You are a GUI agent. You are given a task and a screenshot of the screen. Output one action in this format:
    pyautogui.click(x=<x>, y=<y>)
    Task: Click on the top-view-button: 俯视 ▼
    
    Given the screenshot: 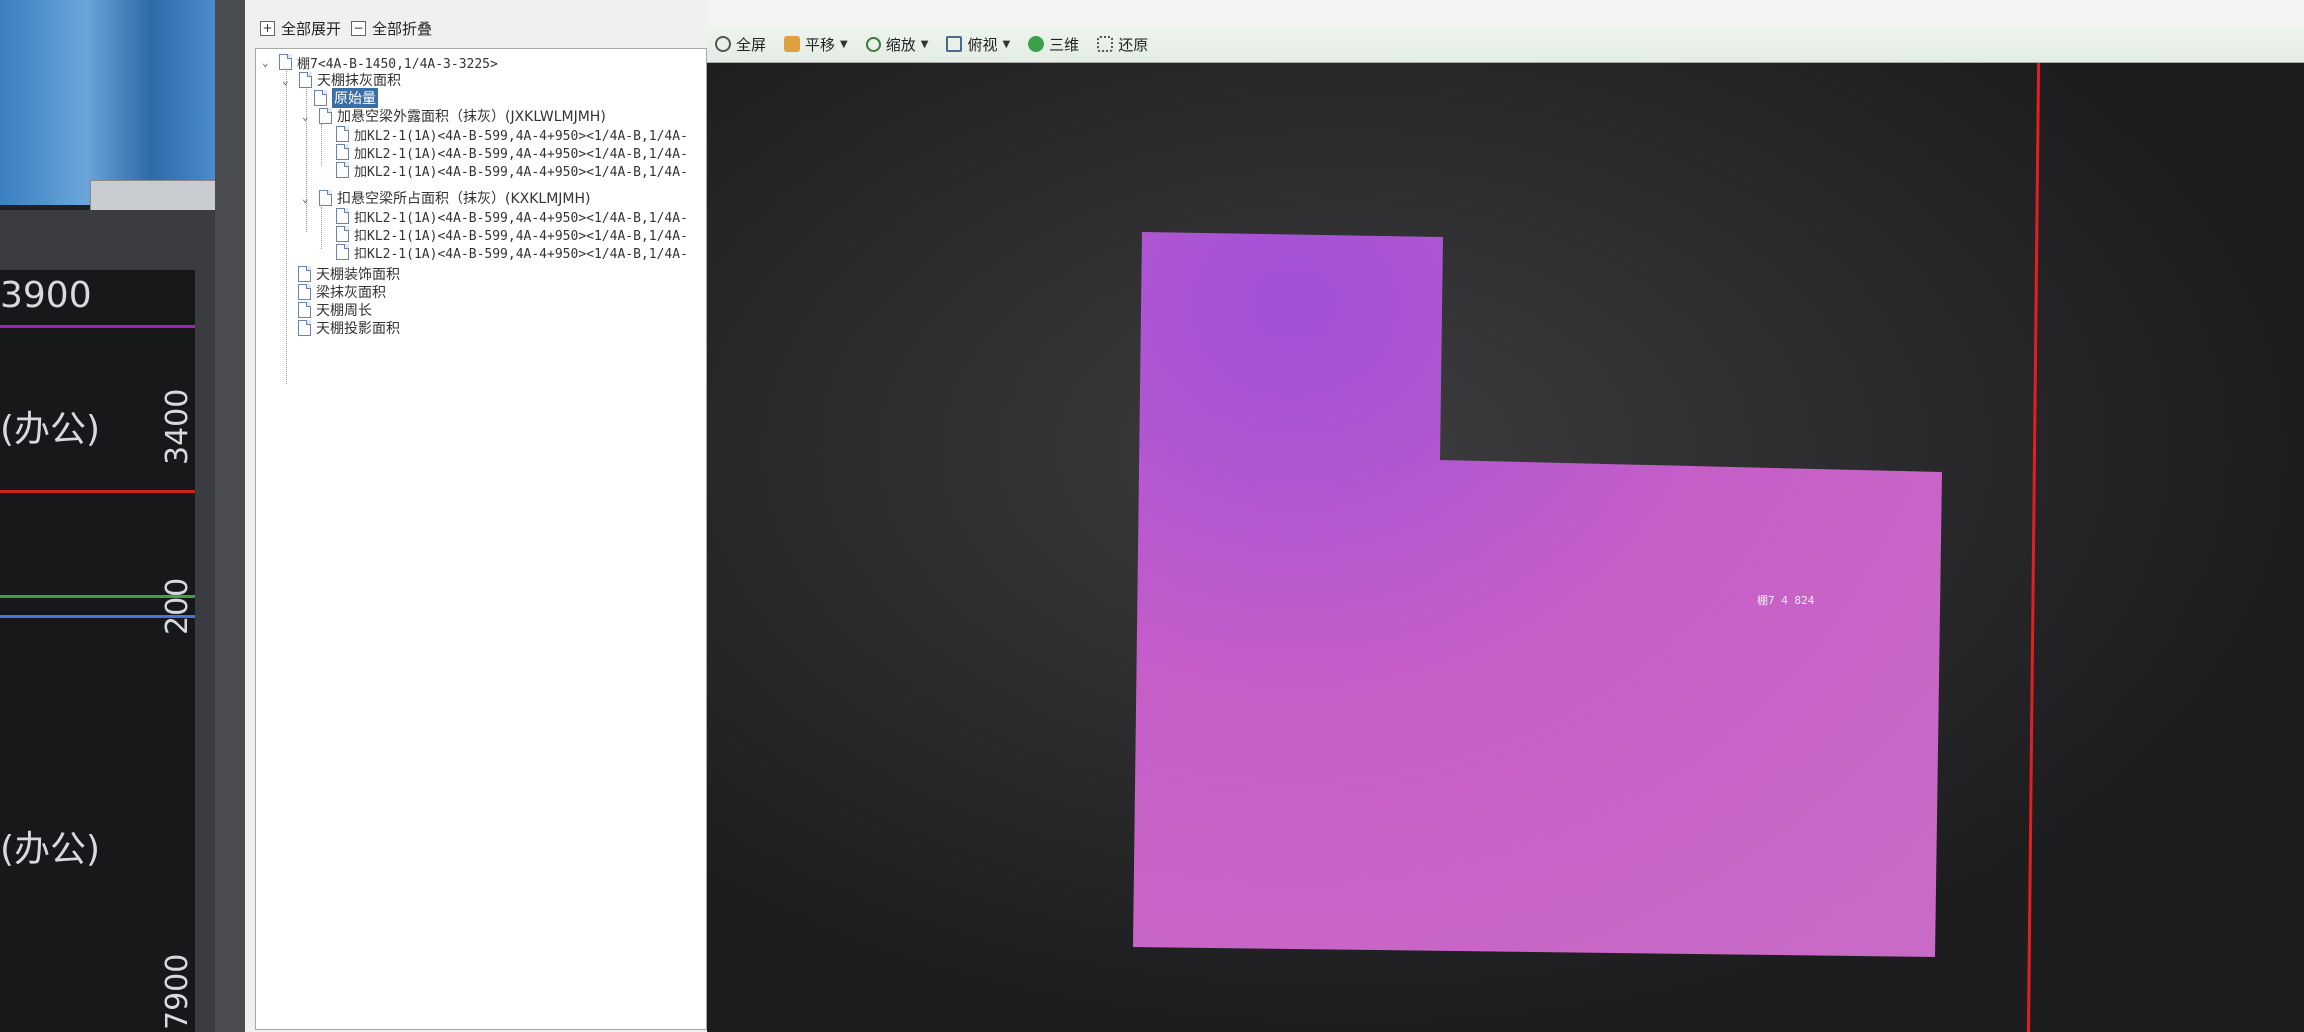 What is the action you would take?
    pyautogui.click(x=978, y=44)
    